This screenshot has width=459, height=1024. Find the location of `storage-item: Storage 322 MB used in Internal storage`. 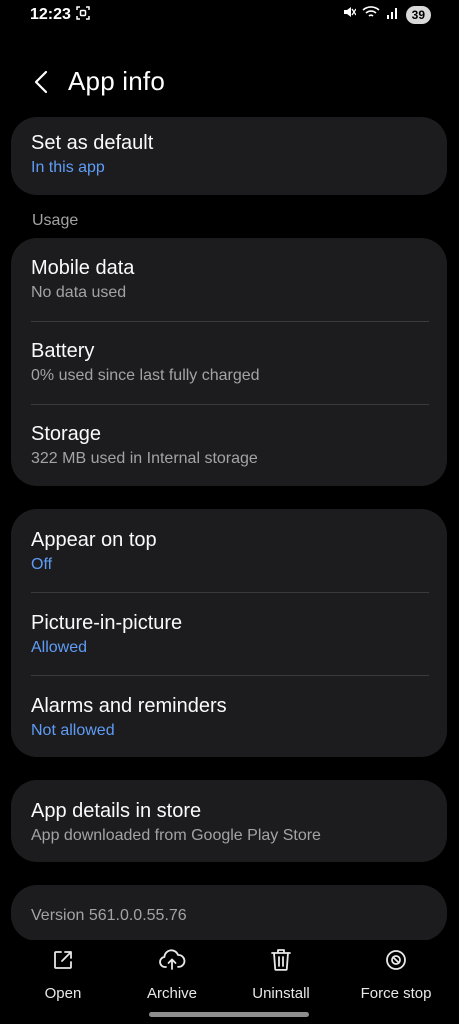

storage-item: Storage 322 MB used in Internal storage is located at coordinates (229, 445).